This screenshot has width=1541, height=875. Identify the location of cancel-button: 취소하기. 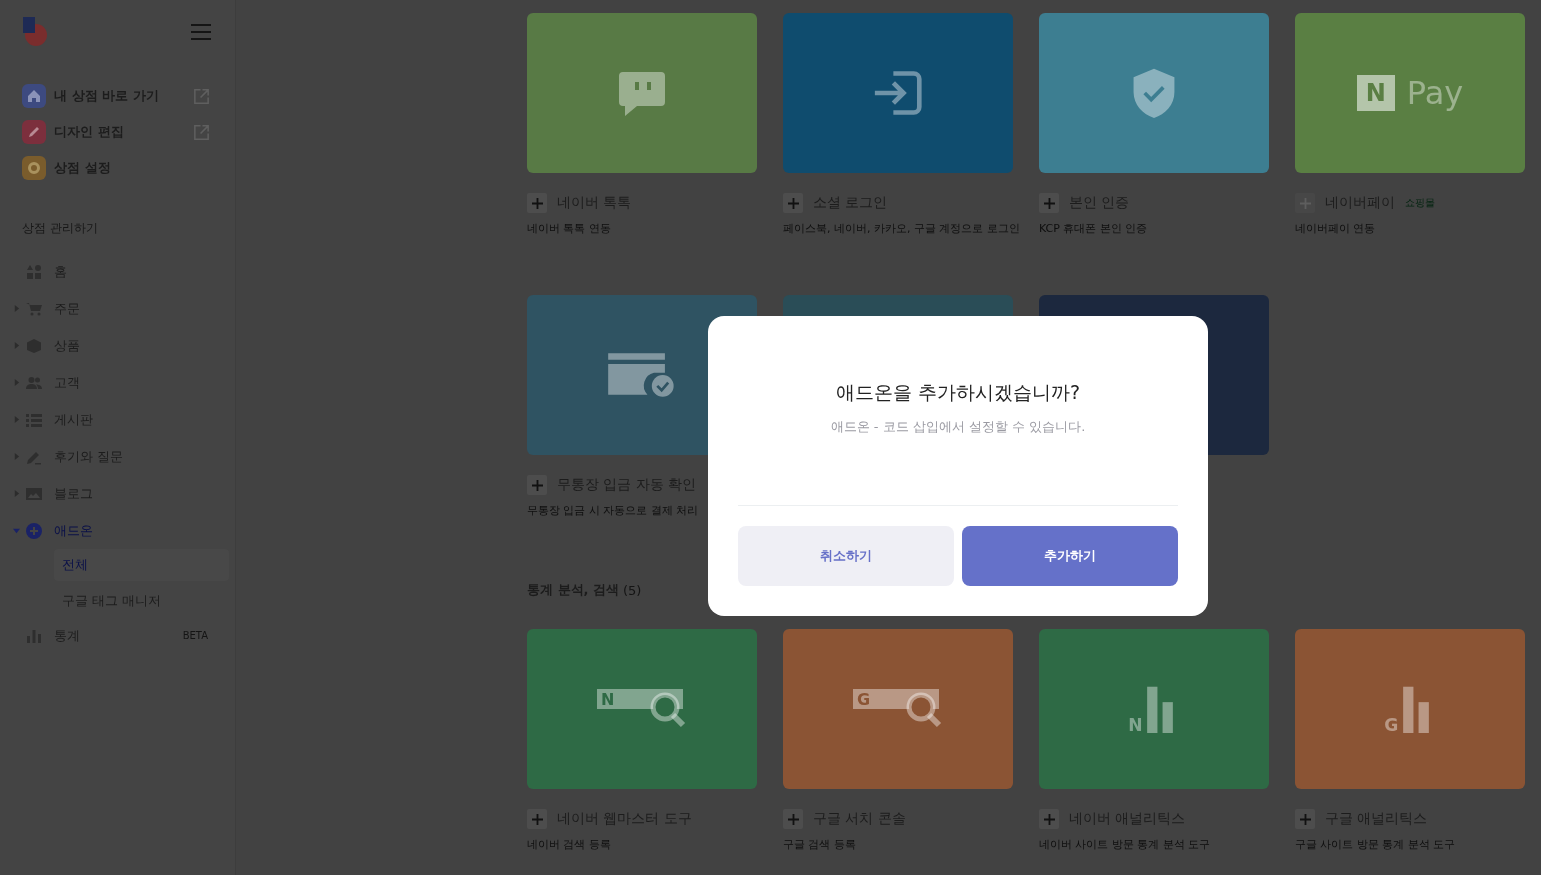
(846, 556).